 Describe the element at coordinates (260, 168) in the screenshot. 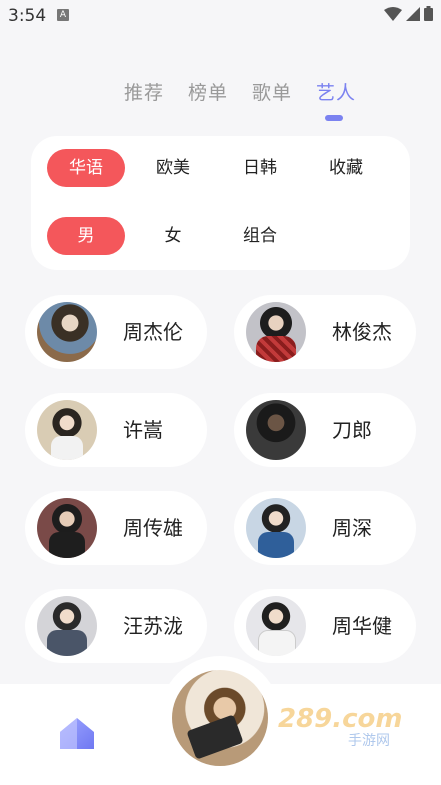

I see `filter-region-jpkr: 日韩` at that location.